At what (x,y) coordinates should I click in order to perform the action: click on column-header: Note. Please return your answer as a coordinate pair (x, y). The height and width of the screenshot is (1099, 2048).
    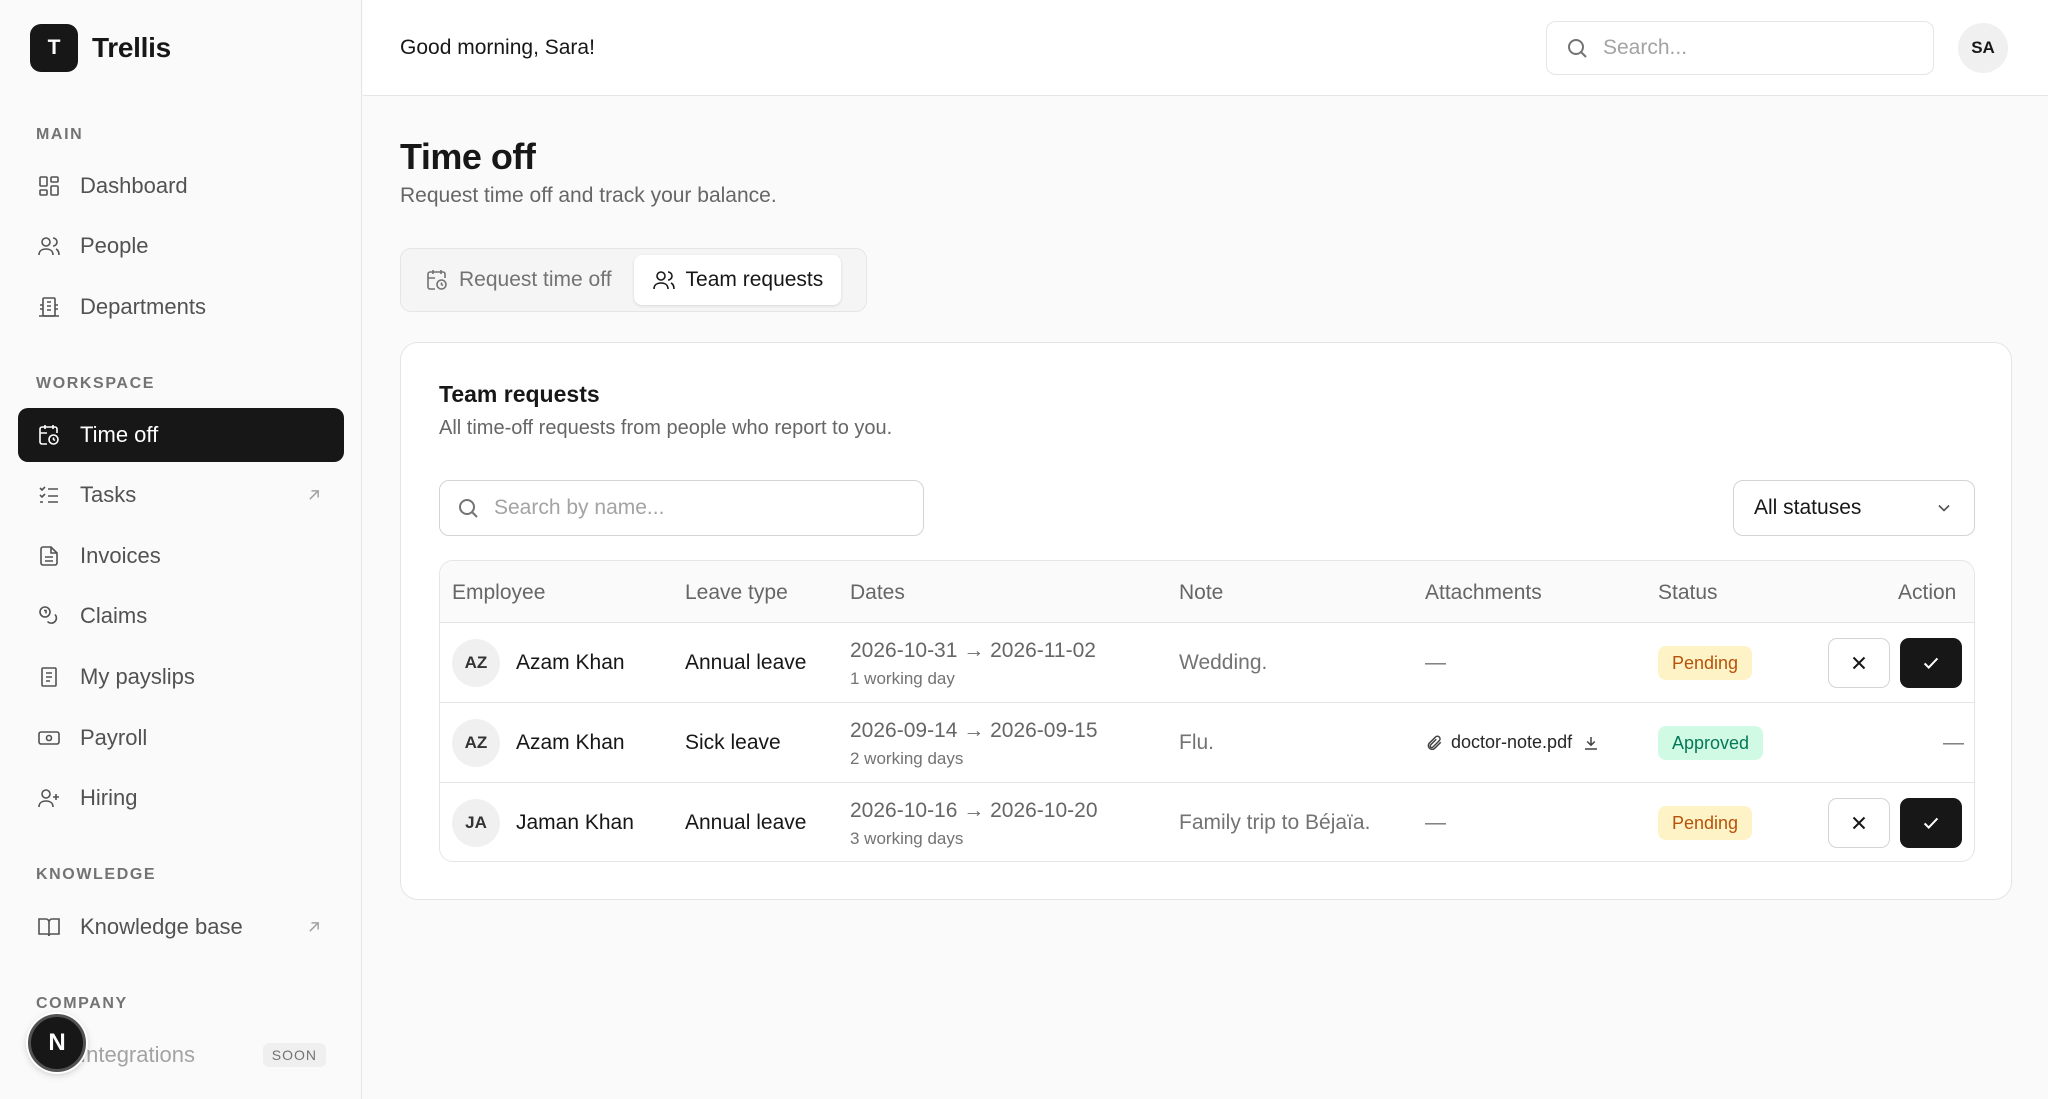
    Looking at the image, I should click on (1201, 592).